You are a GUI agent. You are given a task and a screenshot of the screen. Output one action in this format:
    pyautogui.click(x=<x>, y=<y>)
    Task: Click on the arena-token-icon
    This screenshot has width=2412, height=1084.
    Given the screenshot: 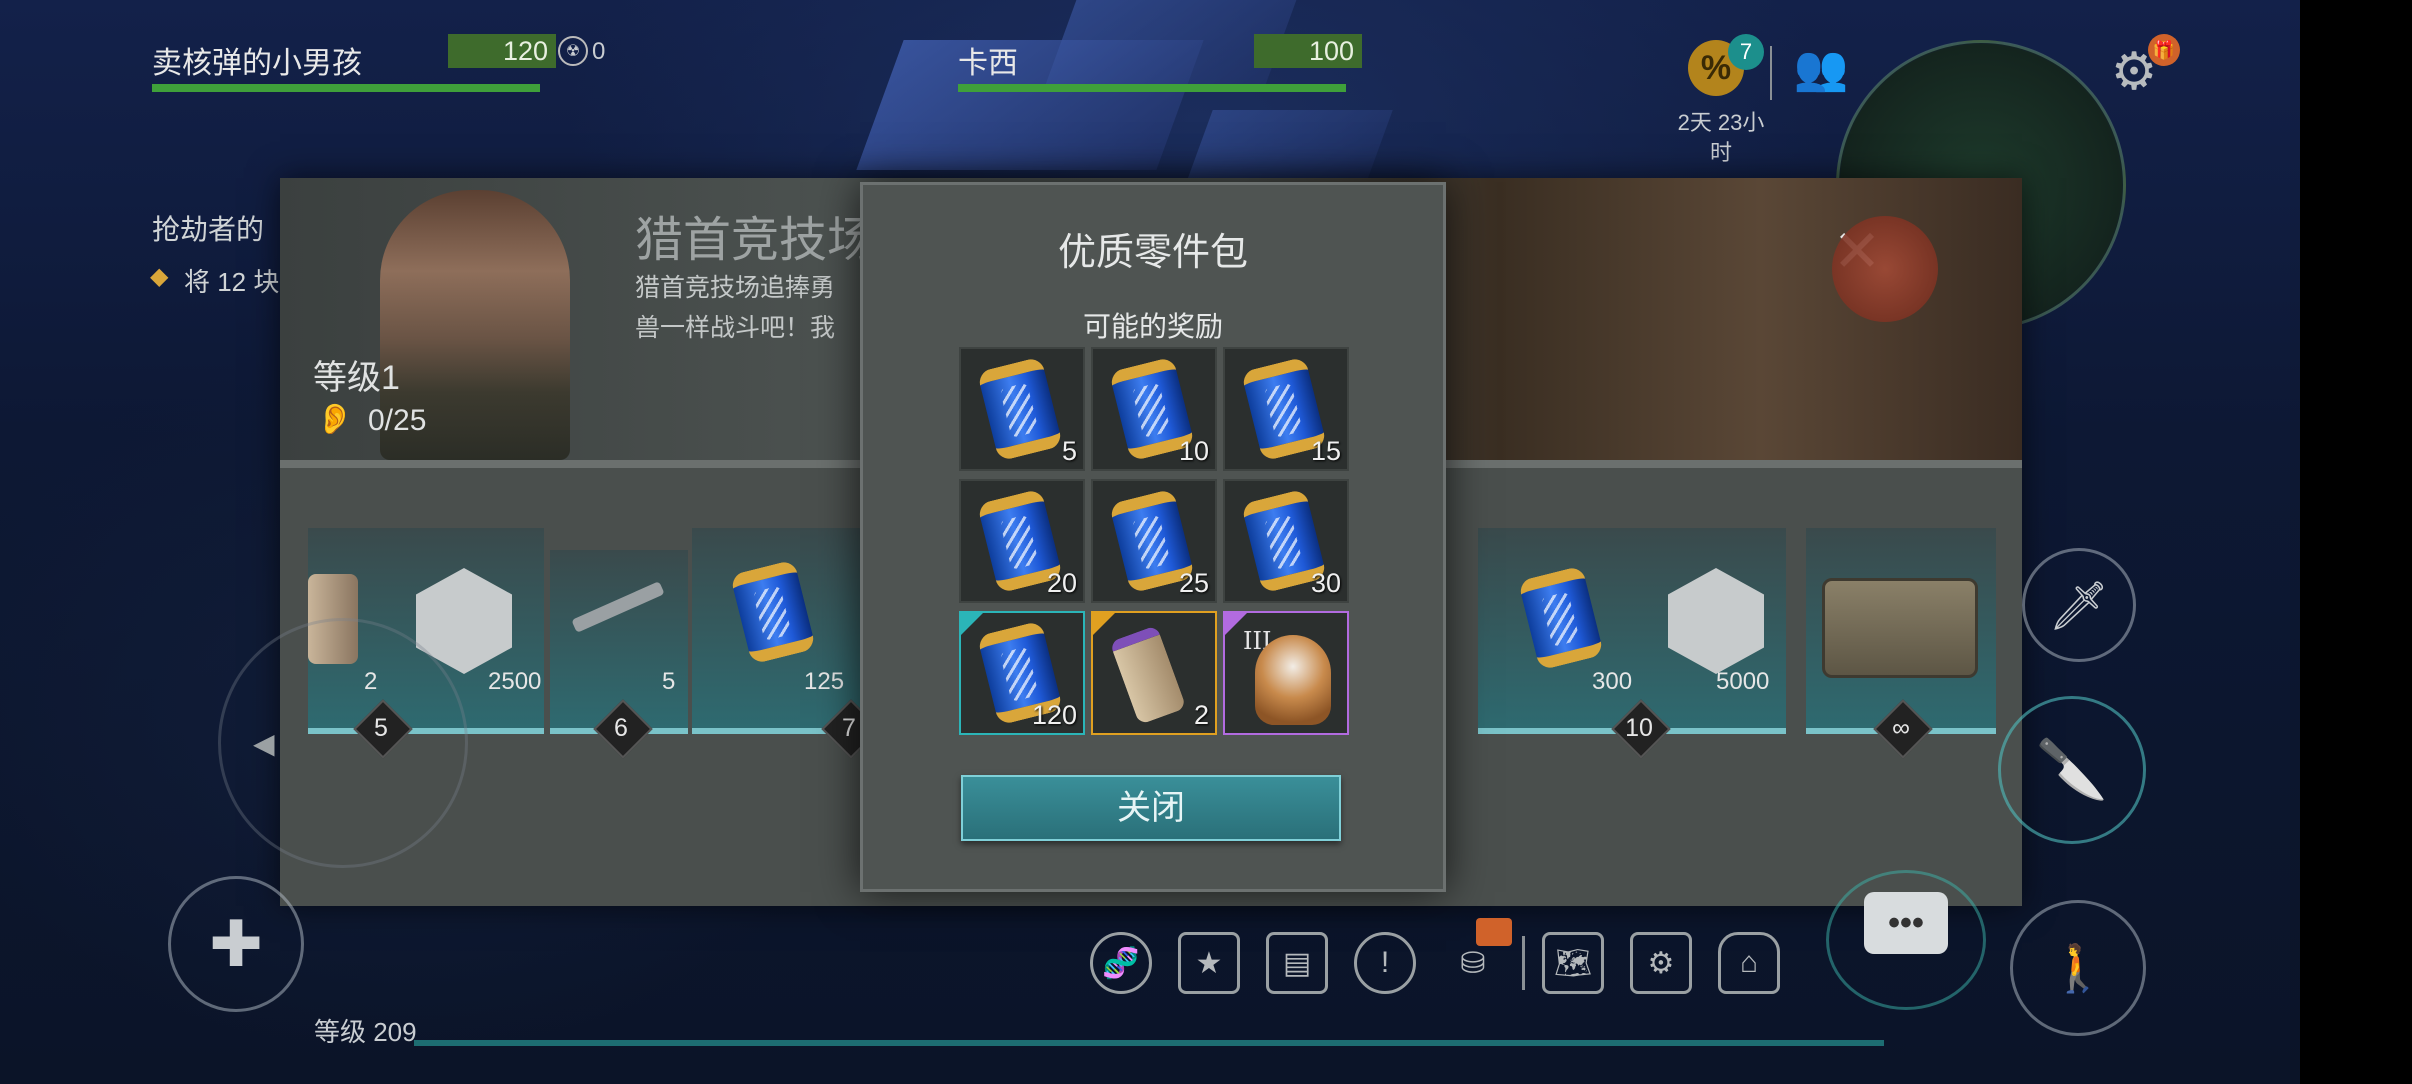 What is the action you would take?
    pyautogui.click(x=1716, y=621)
    